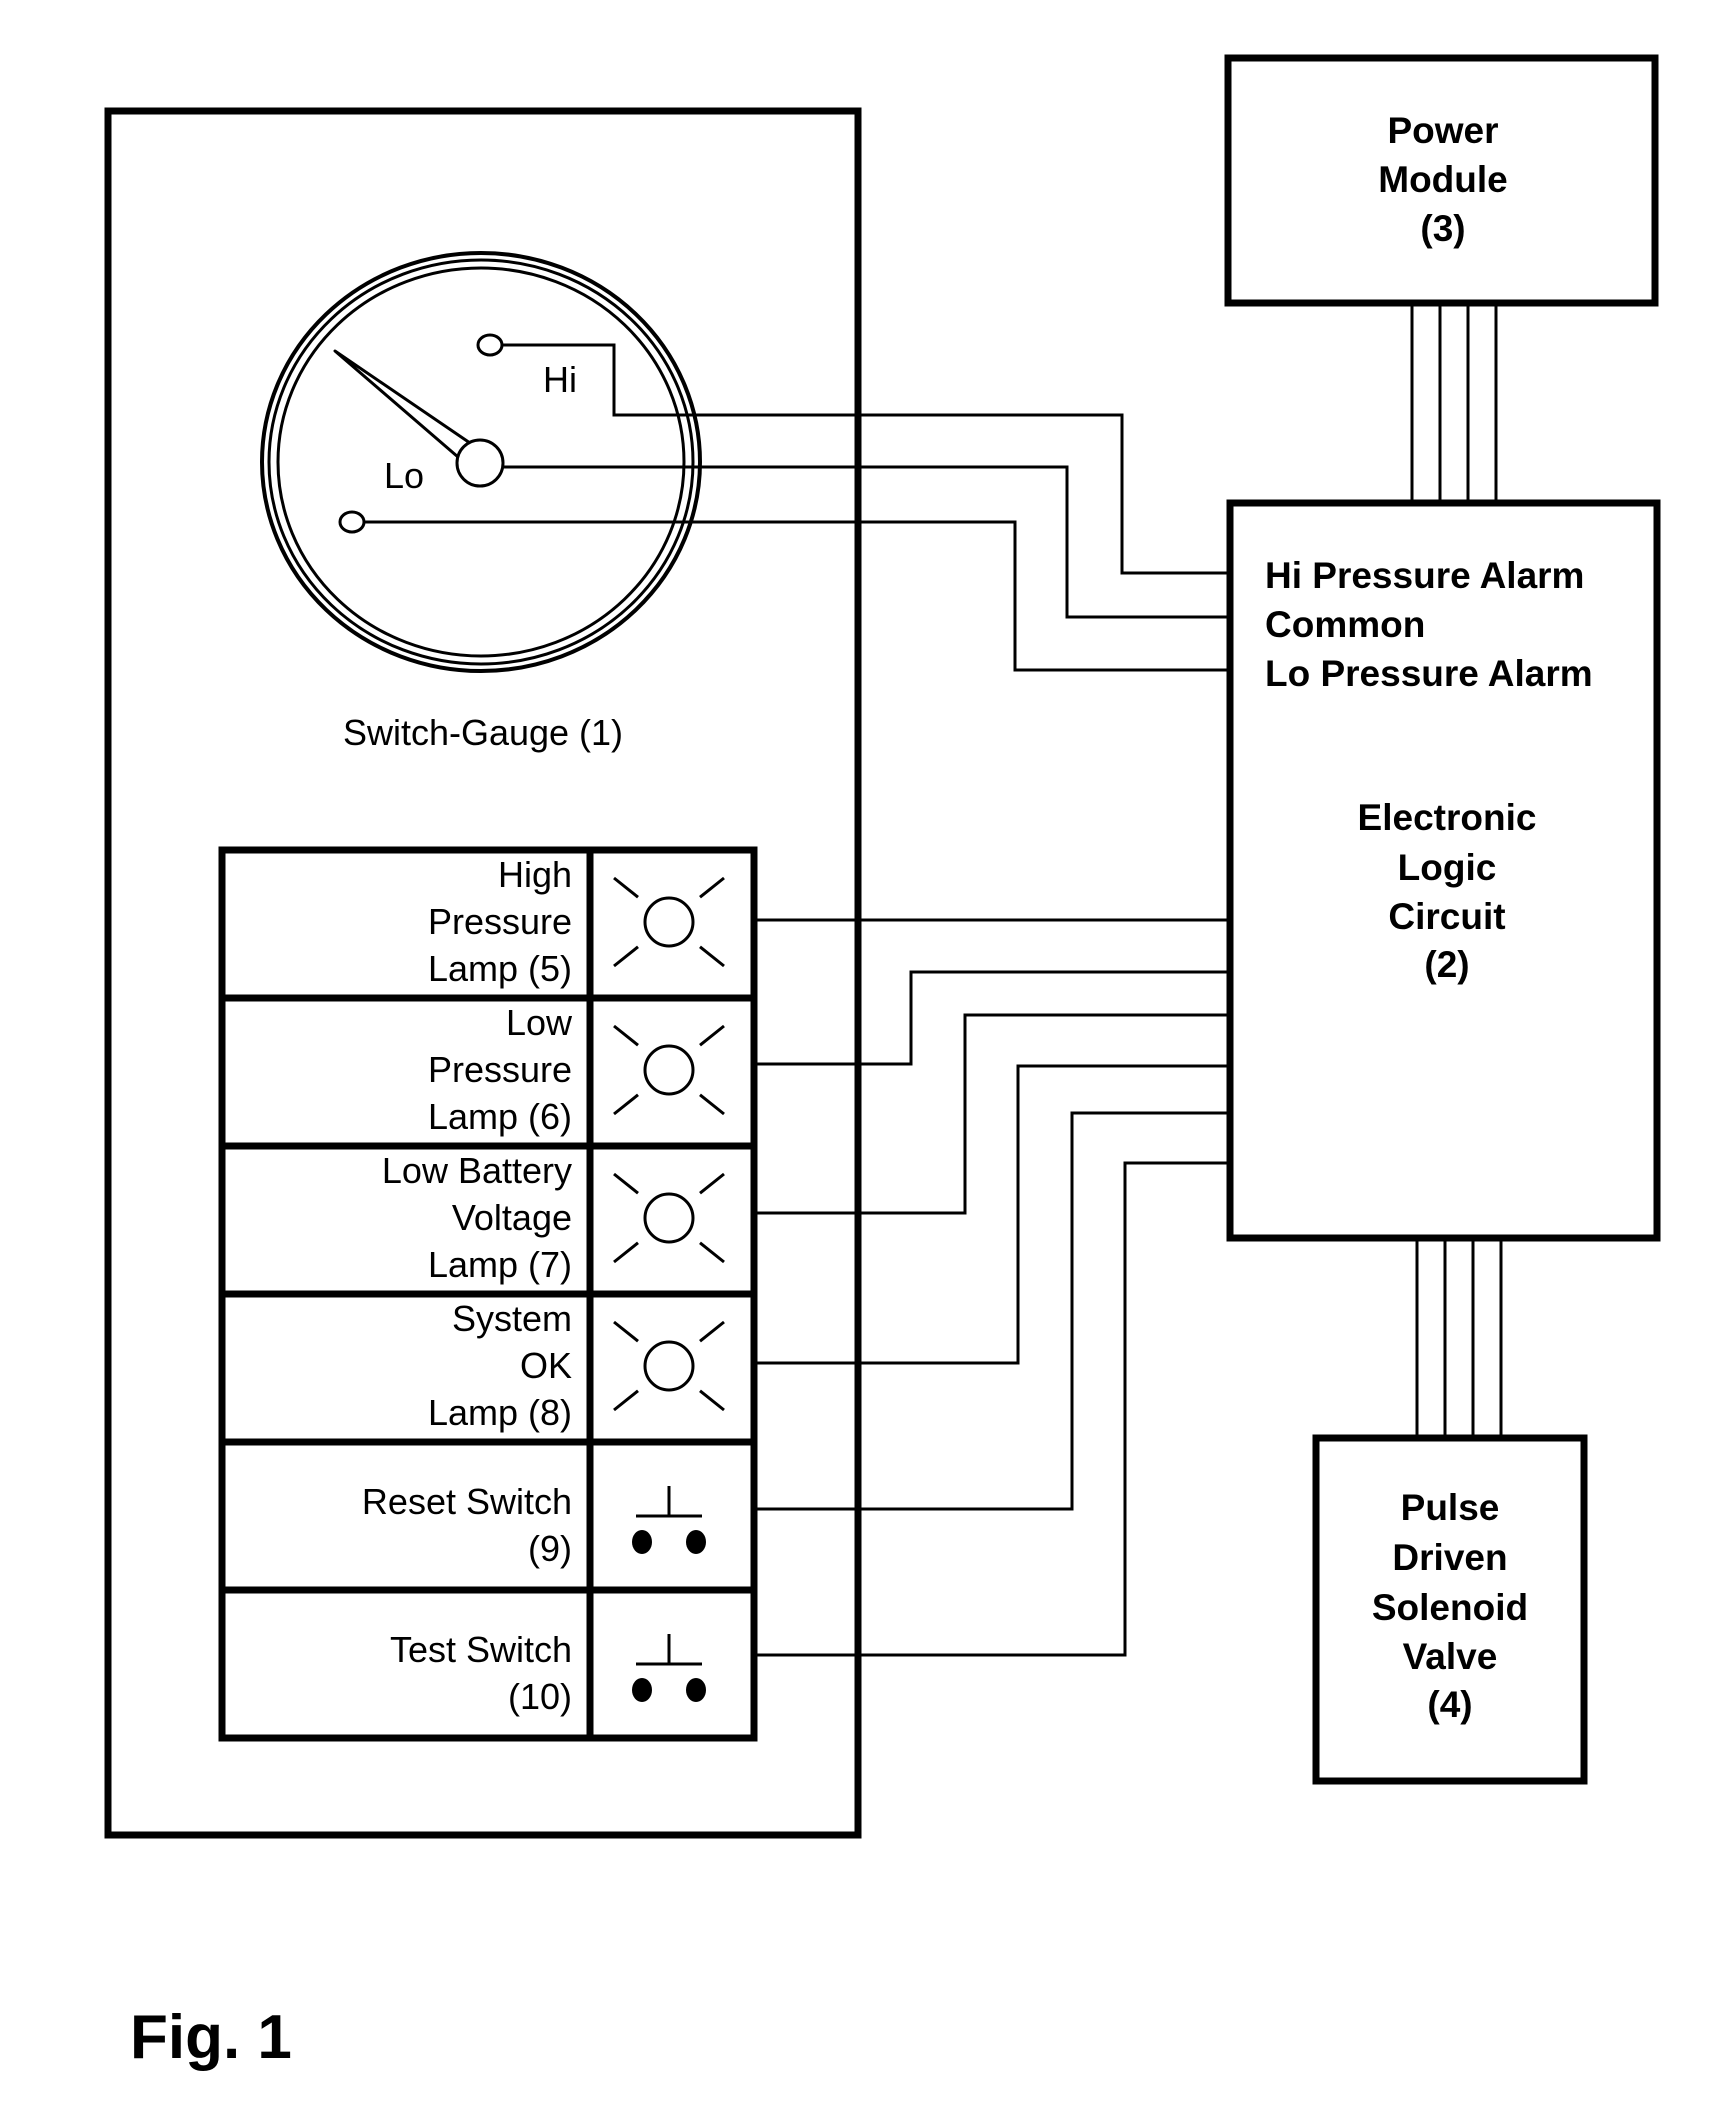 The width and height of the screenshot is (1726, 2112). I want to click on panel-wires, so click(992, 1287).